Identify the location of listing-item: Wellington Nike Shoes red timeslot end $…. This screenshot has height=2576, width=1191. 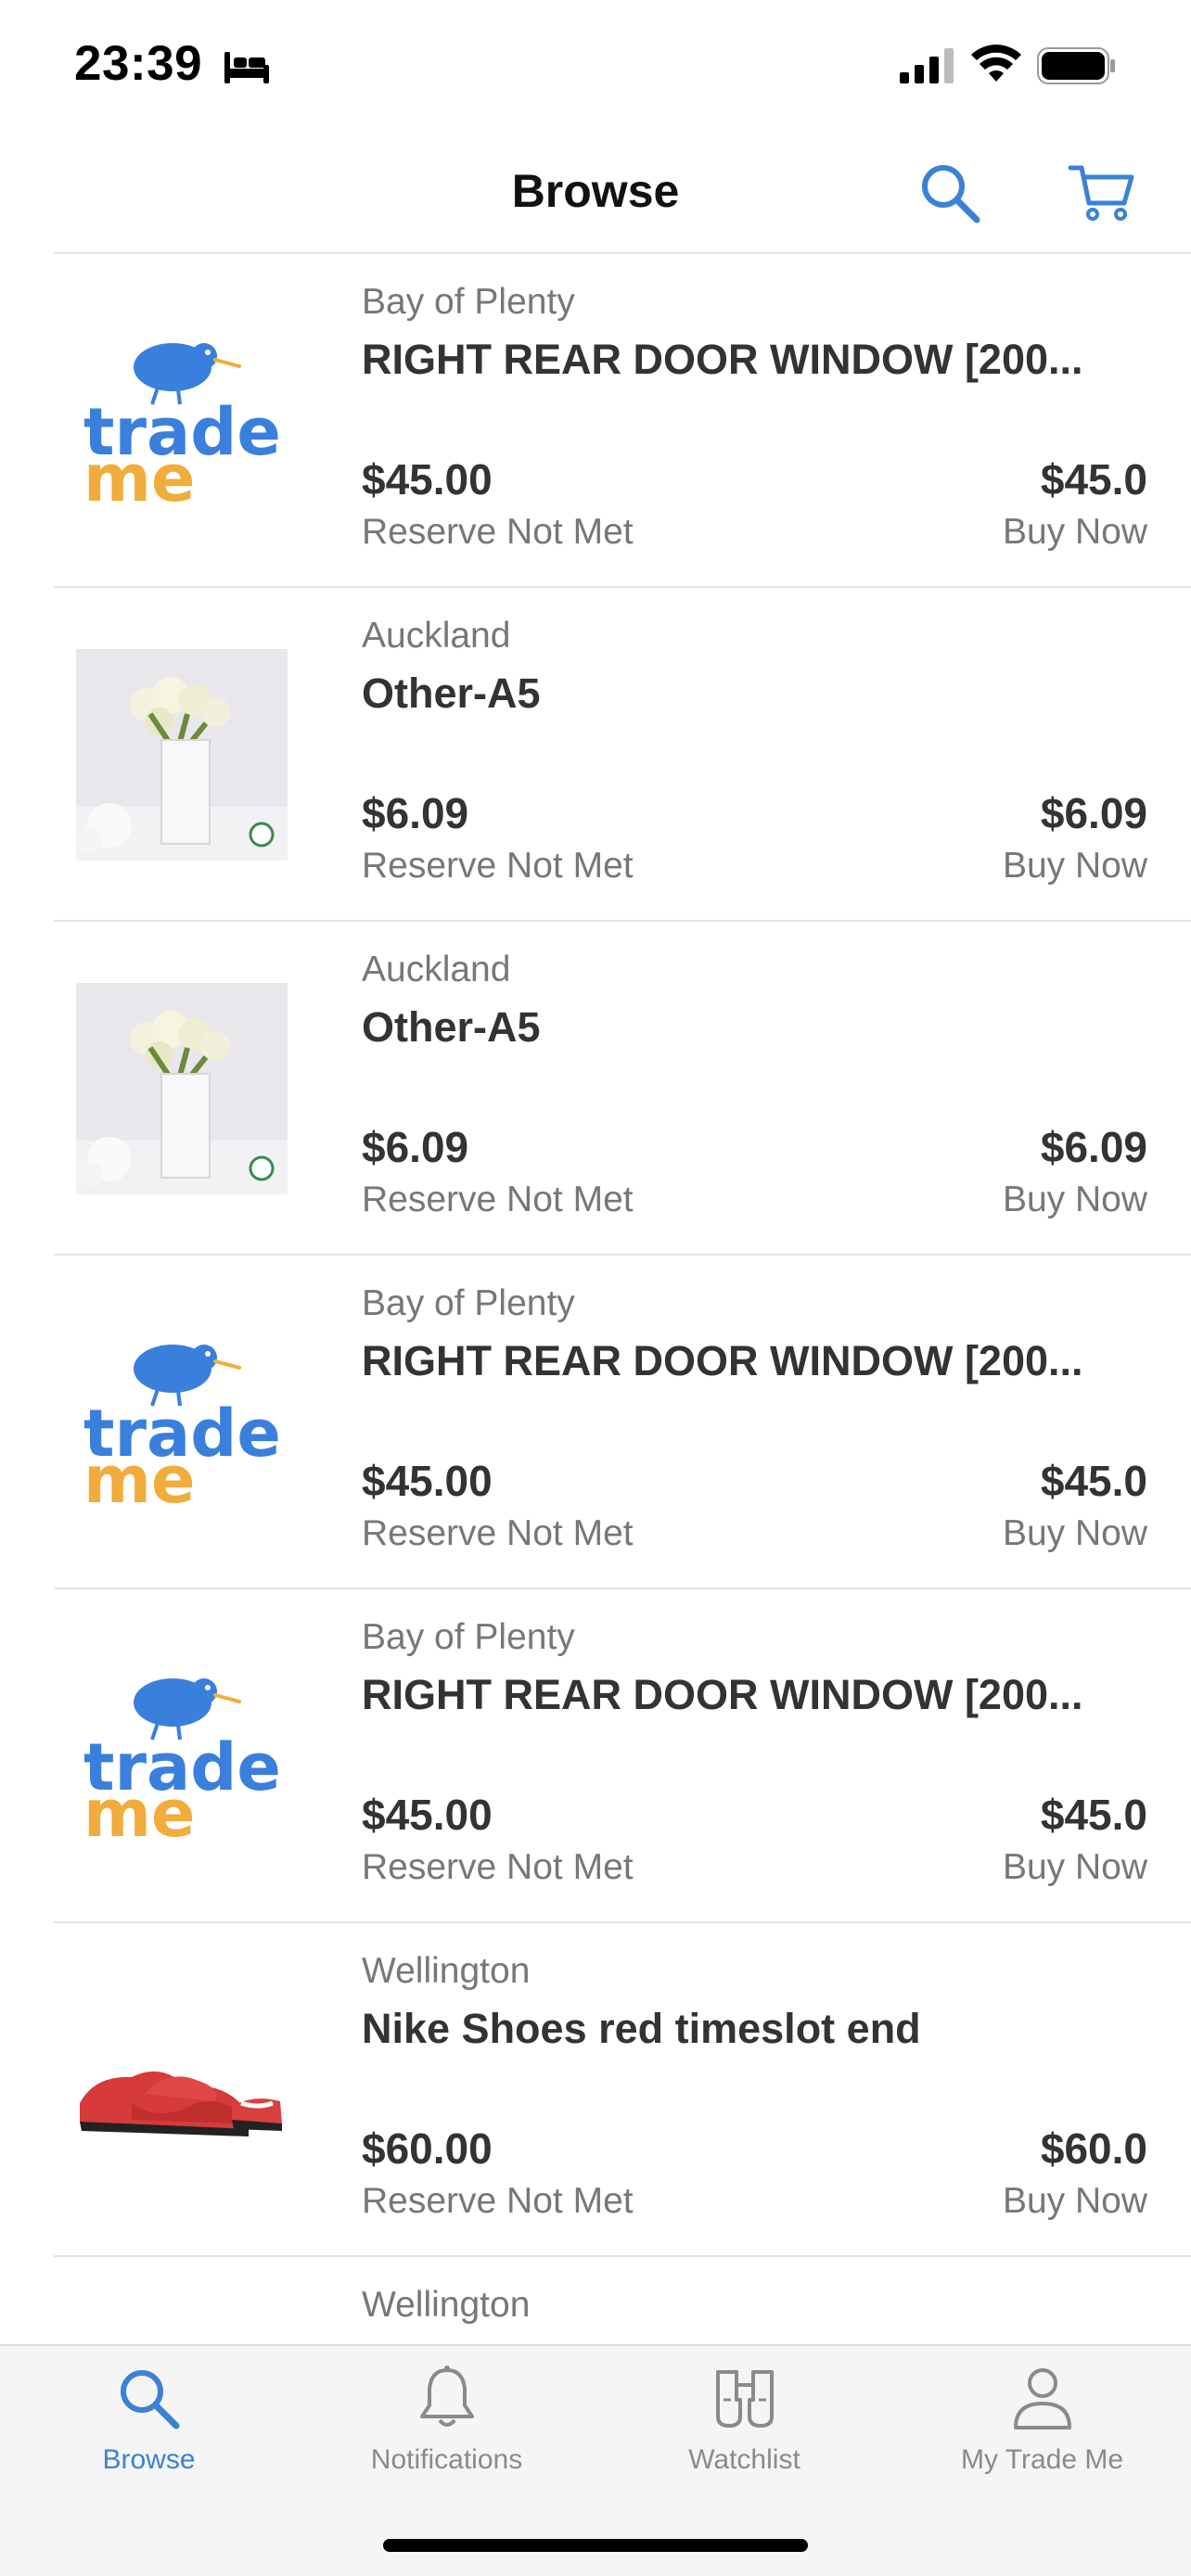
(595, 2090).